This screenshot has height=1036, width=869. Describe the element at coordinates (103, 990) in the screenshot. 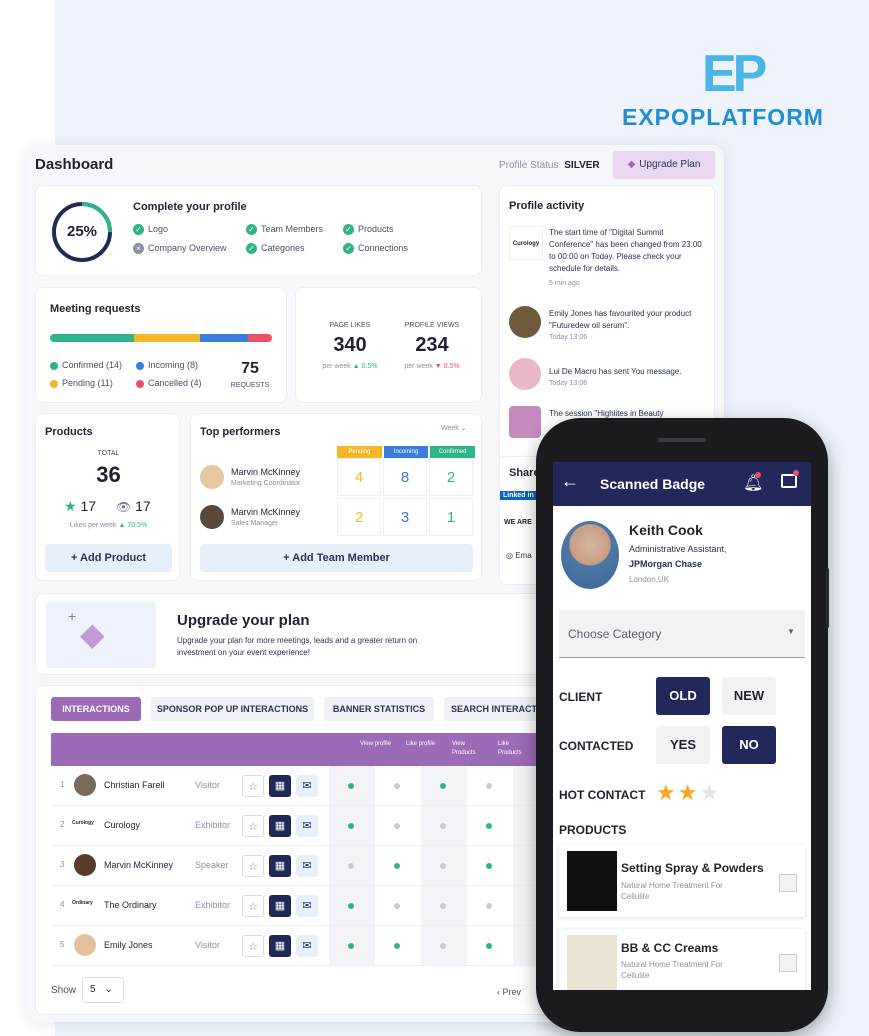

I see `rows-per-page-select: 5 ⌄` at that location.